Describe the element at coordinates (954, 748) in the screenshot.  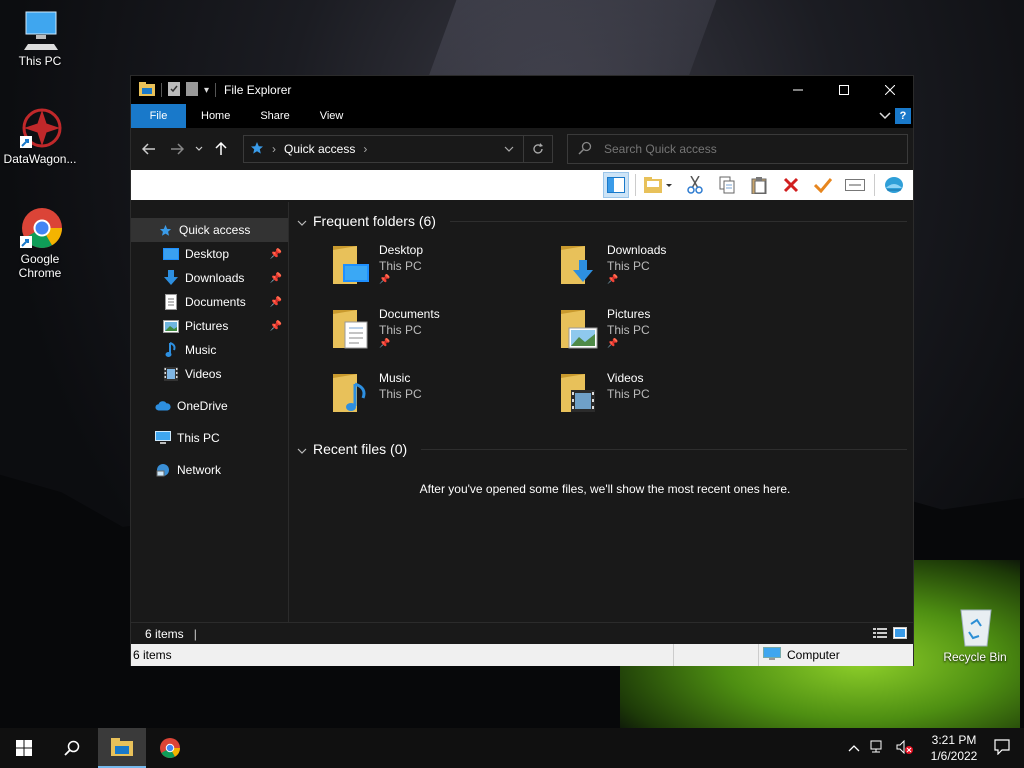
I see `clock: 3:21 PM 1/6/2022` at that location.